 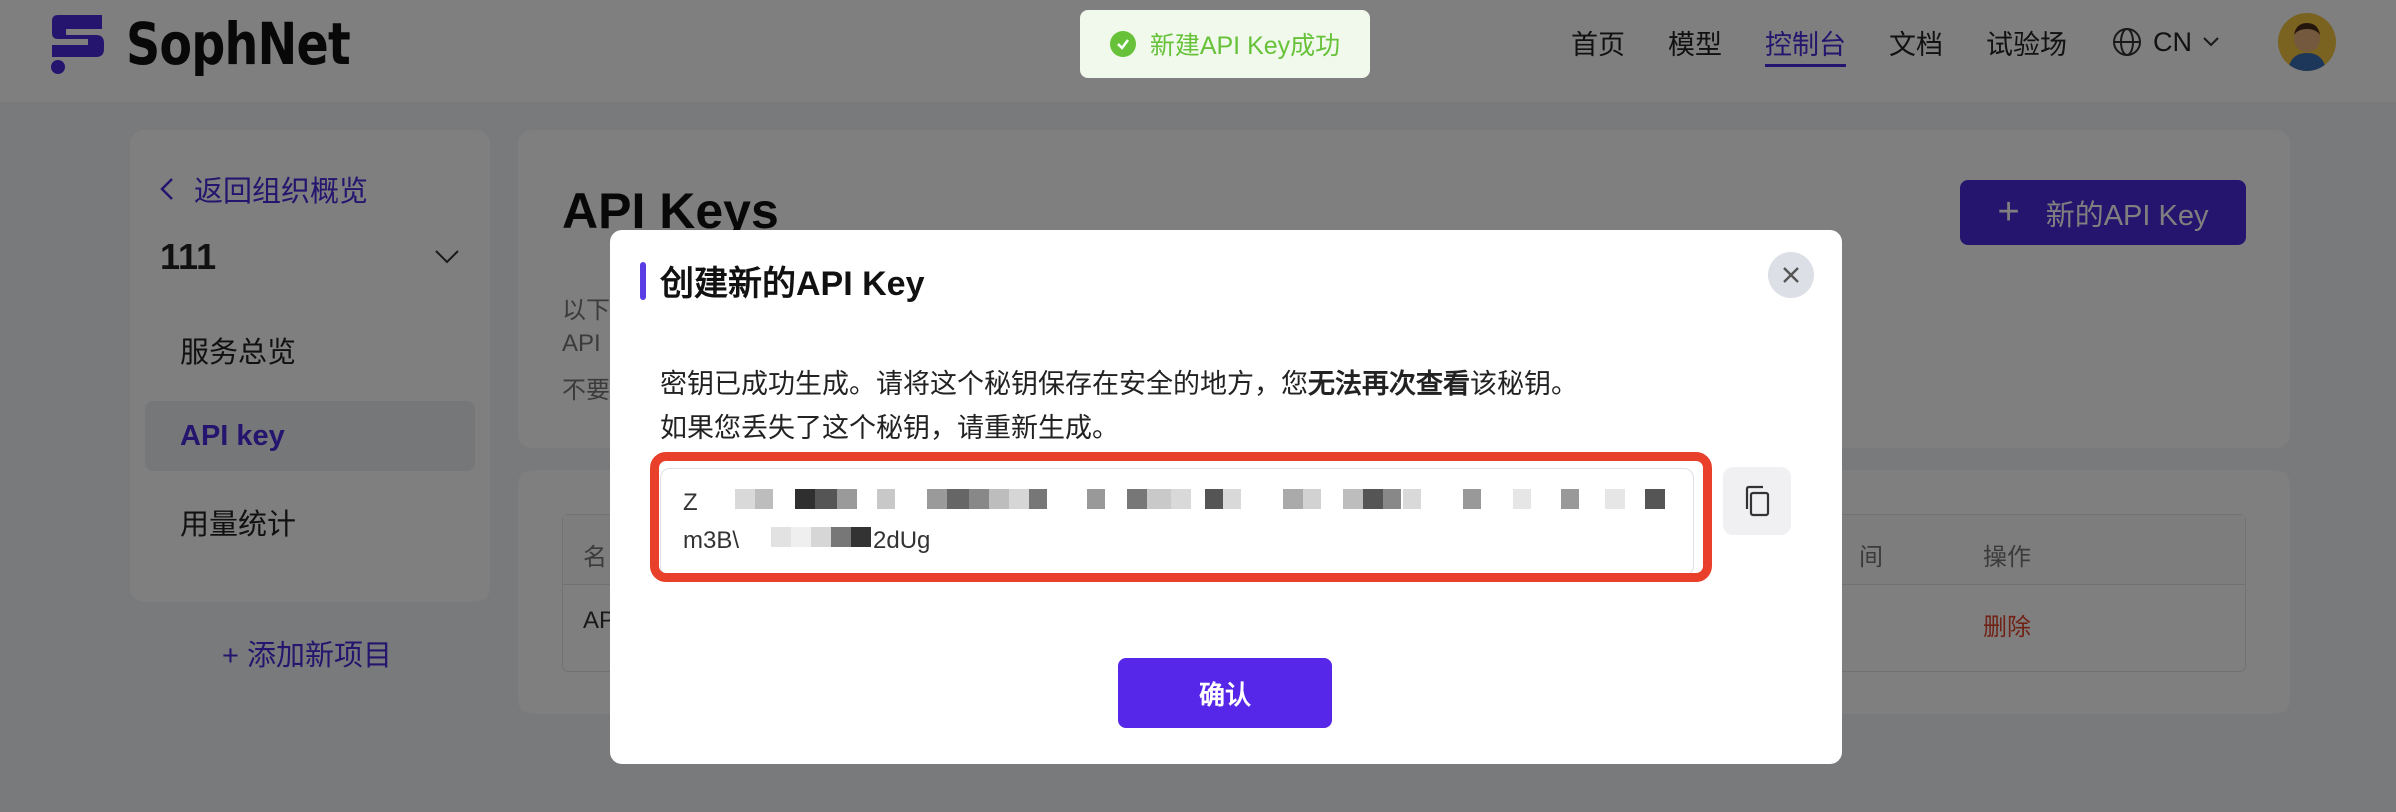 I want to click on message-text: 密钥已成功生成。请将这个秘钥保存在安全的地方，您, so click(x=984, y=384).